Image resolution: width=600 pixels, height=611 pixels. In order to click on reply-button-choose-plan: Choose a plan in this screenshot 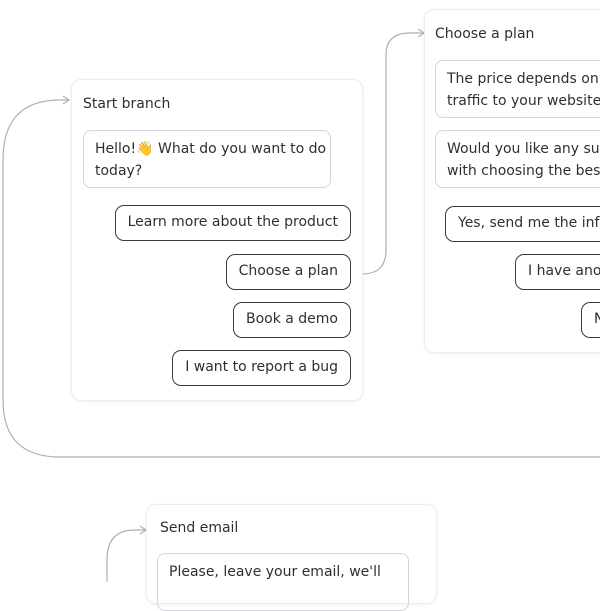, I will do `click(288, 272)`.